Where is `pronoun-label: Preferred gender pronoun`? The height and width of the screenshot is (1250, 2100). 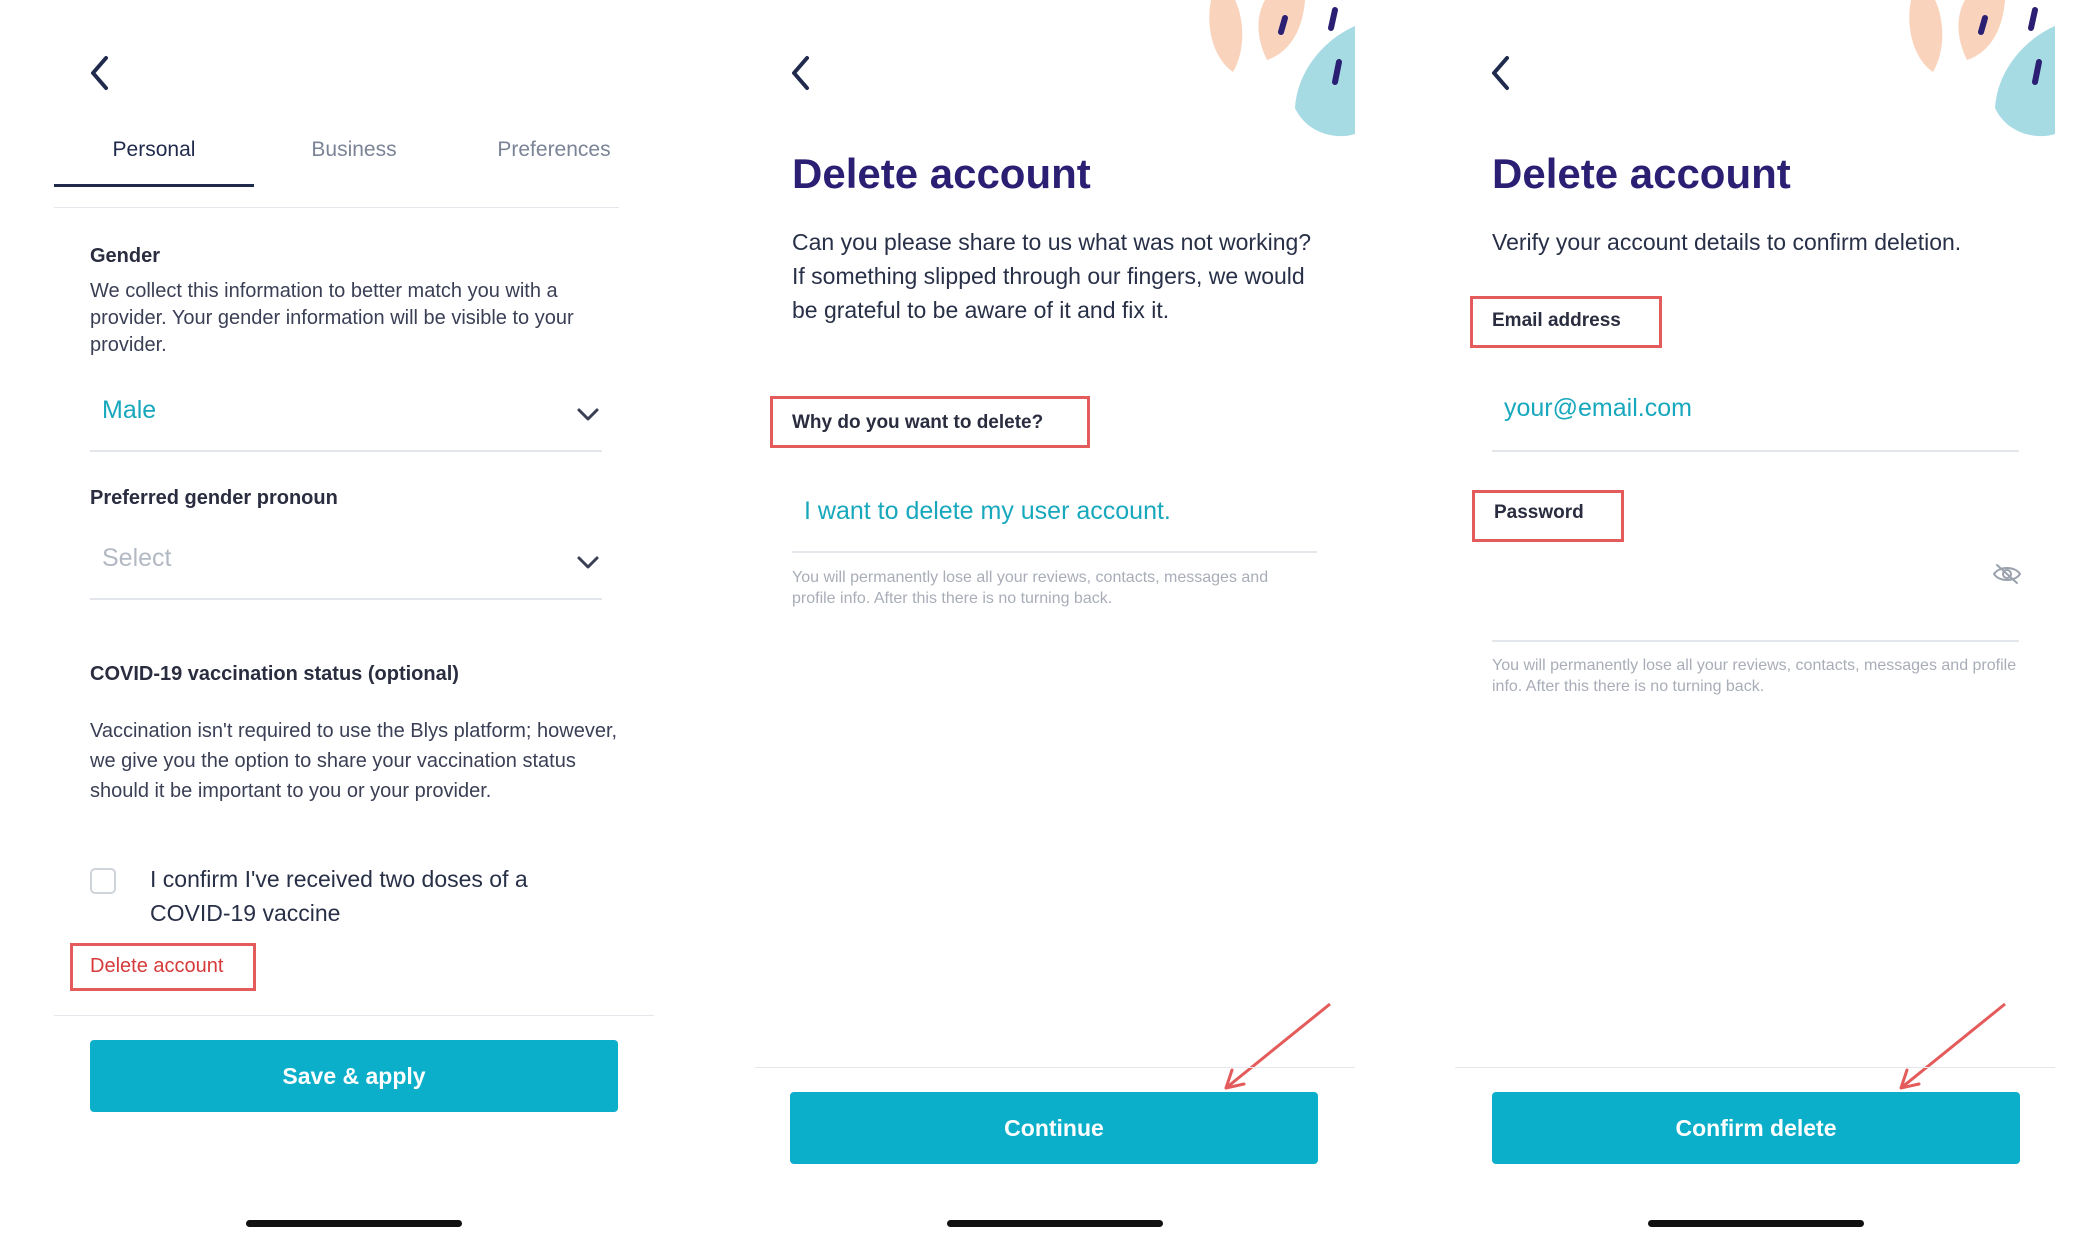
pronoun-label: Preferred gender pronoun is located at coordinates (214, 498).